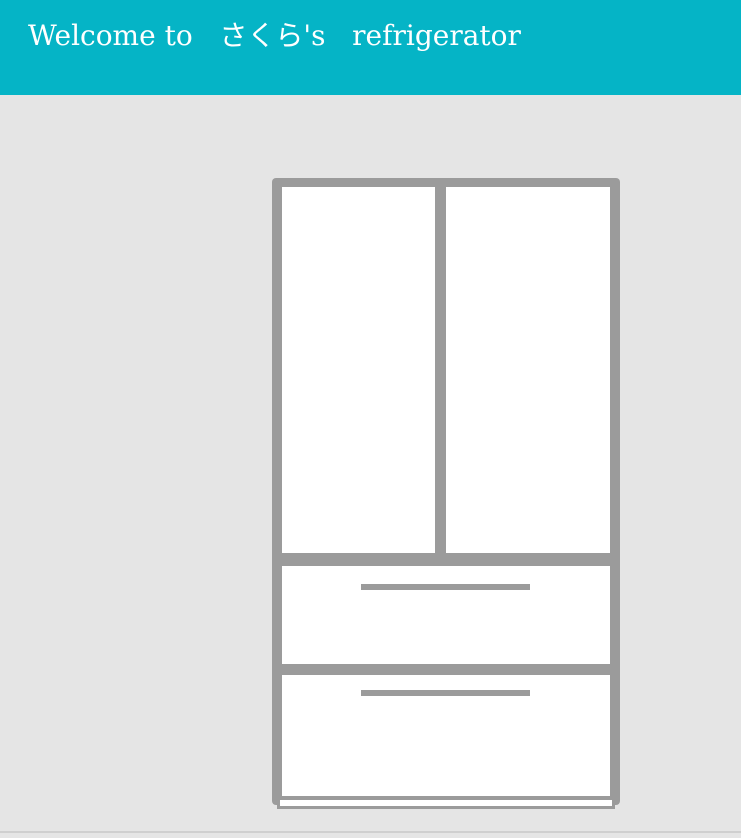 The height and width of the screenshot is (838, 741). I want to click on app-header: Welcome to さくら's refrigerator, so click(370, 47).